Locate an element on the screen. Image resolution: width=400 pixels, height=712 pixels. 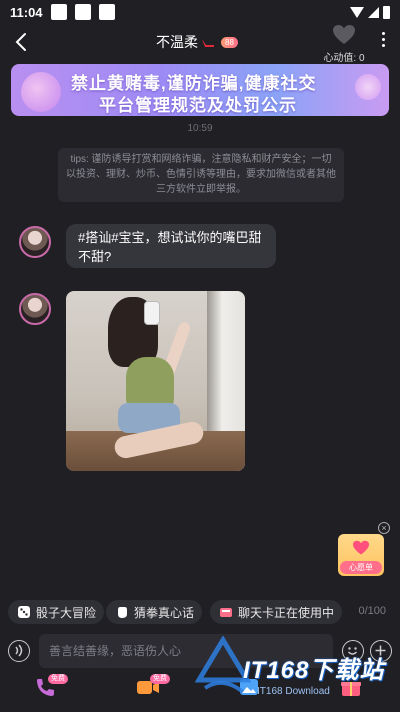
chip-label: 聊天卡正在使用中 is located at coordinates (286, 612).